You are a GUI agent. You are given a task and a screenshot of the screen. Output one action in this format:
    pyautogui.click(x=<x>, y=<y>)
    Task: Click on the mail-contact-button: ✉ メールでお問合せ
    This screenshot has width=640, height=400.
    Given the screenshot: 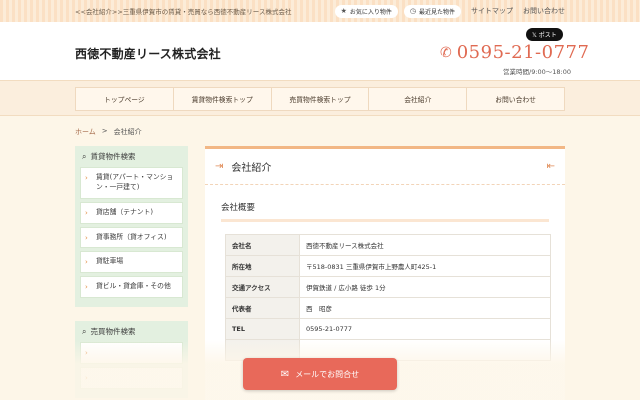 What is the action you would take?
    pyautogui.click(x=320, y=374)
    